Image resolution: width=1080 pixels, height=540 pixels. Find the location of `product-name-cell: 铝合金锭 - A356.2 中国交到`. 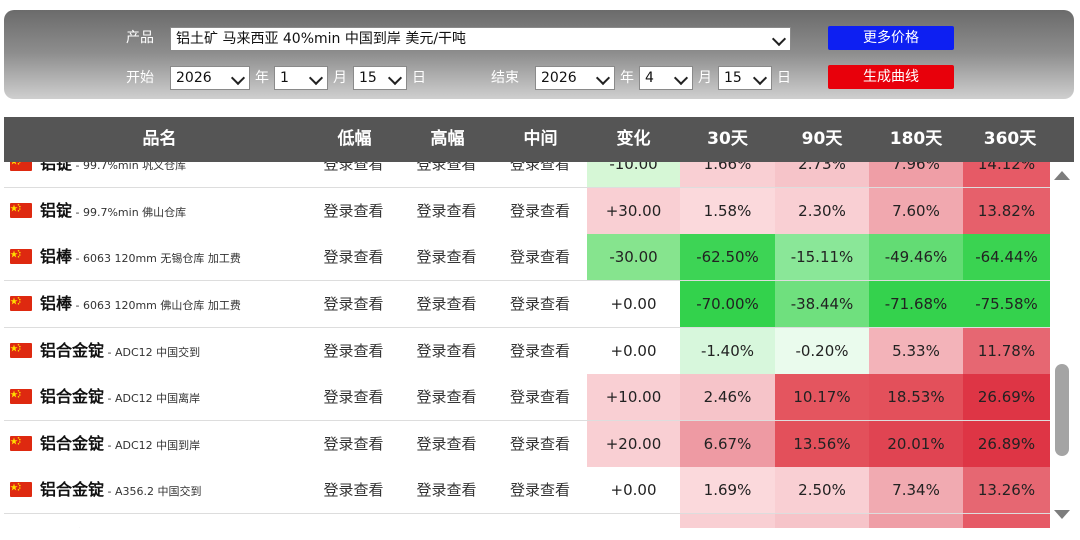

product-name-cell: 铝合金锭 - A356.2 中国交到 is located at coordinates (121, 490).